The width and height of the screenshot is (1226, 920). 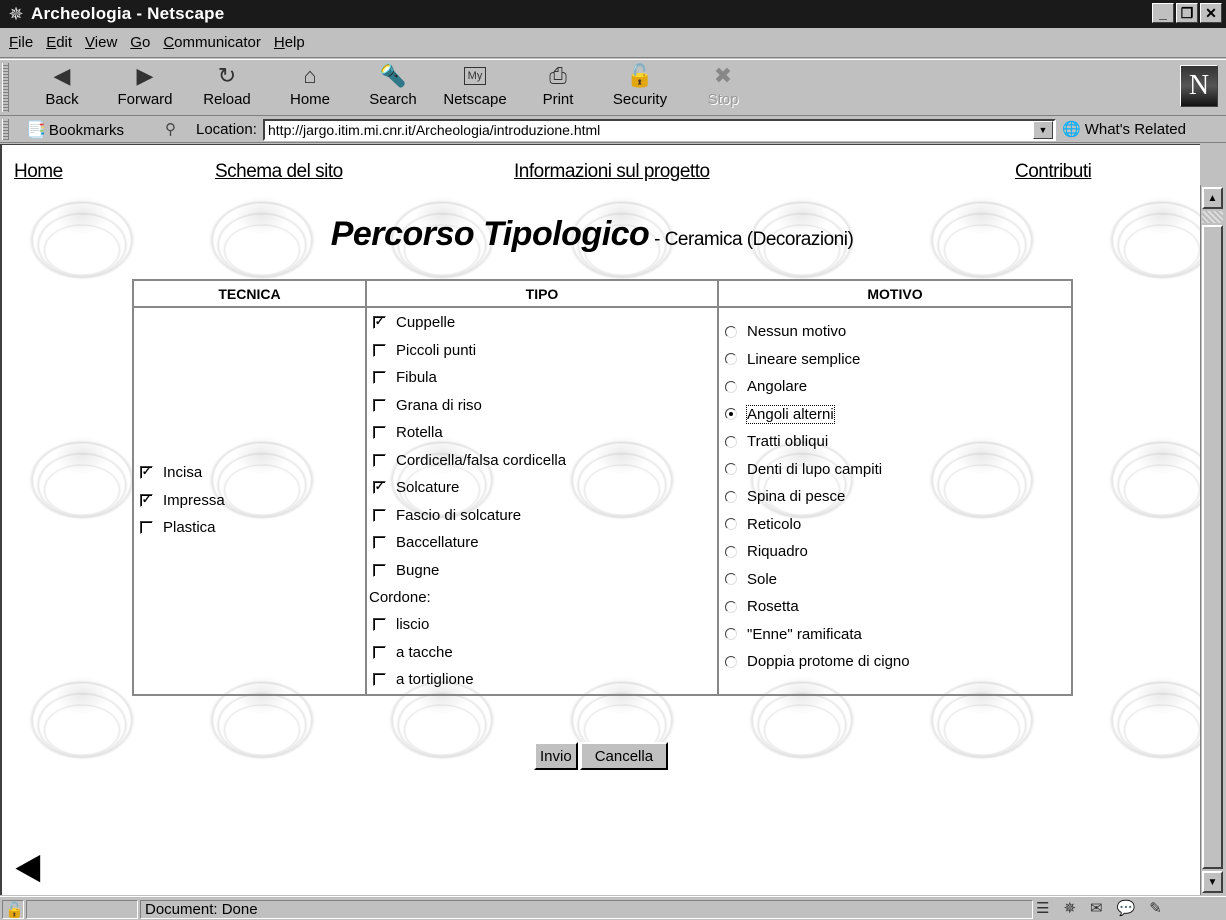 What do you see at coordinates (542, 461) in the screenshot?
I see `tipo-option: Cordicella/falsa cordicella` at bounding box center [542, 461].